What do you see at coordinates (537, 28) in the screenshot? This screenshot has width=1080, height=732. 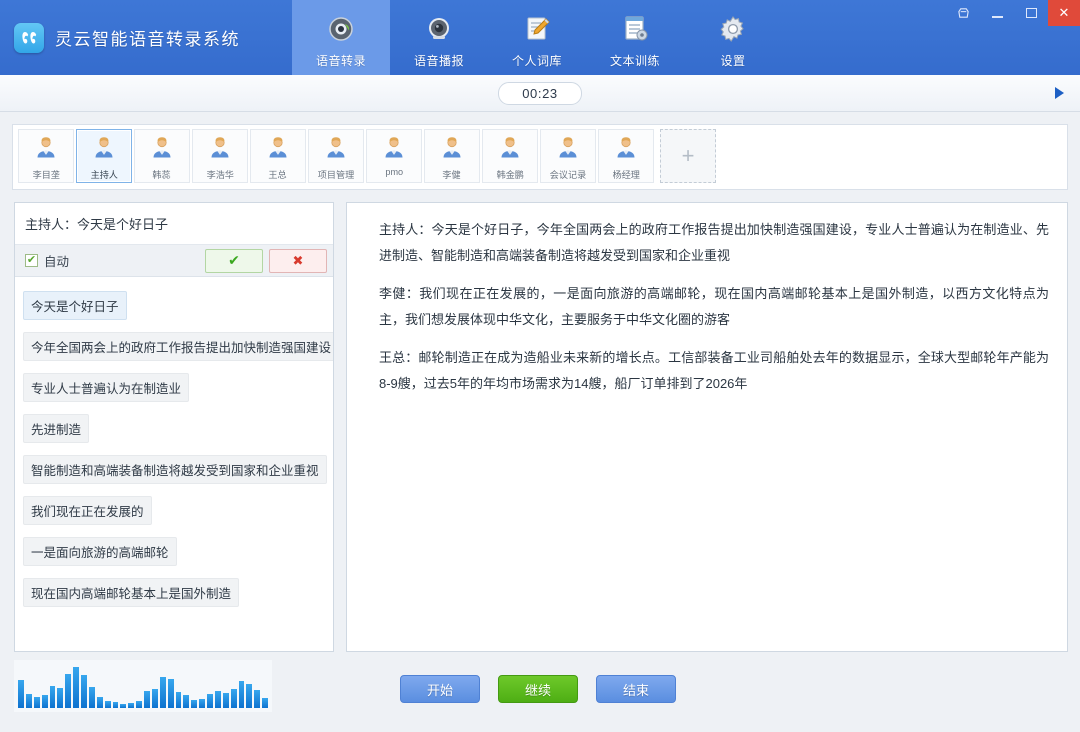 I see `notepad-pencil-icon` at bounding box center [537, 28].